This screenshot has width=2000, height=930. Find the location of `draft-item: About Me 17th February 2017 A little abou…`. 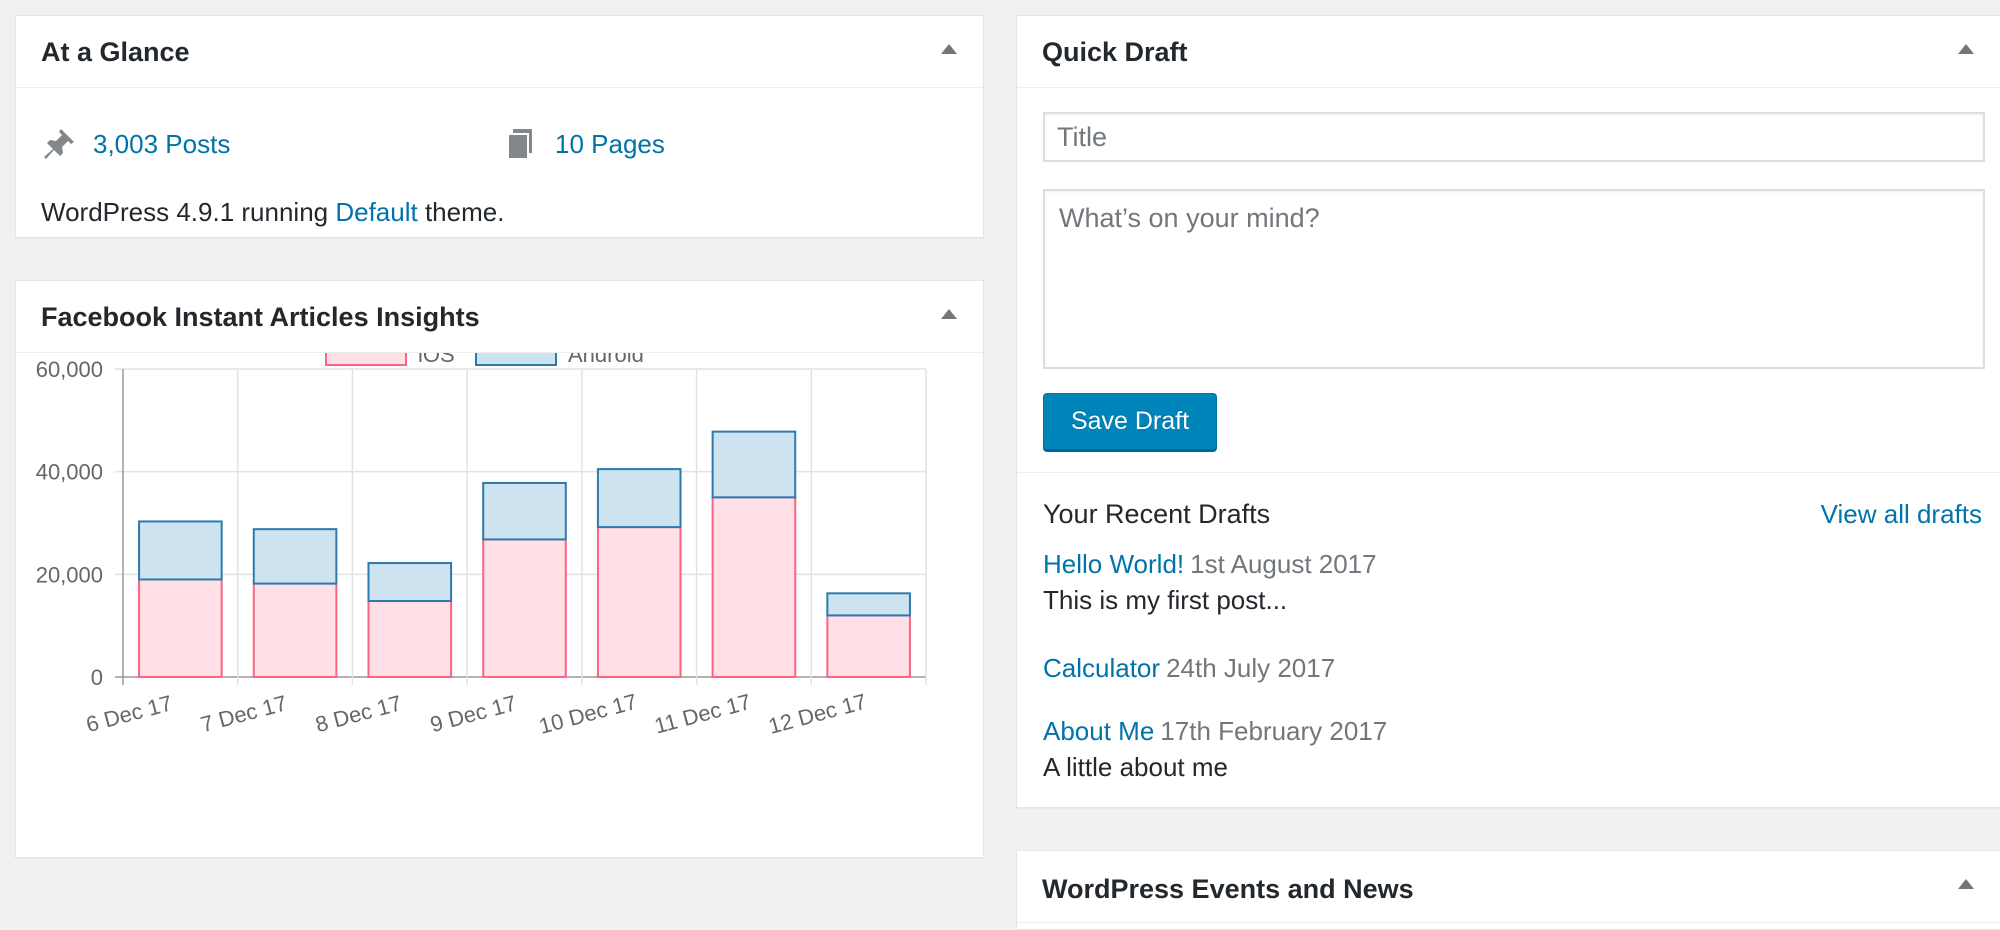

draft-item: About Me 17th February 2017 A little abou… is located at coordinates (1493, 749).